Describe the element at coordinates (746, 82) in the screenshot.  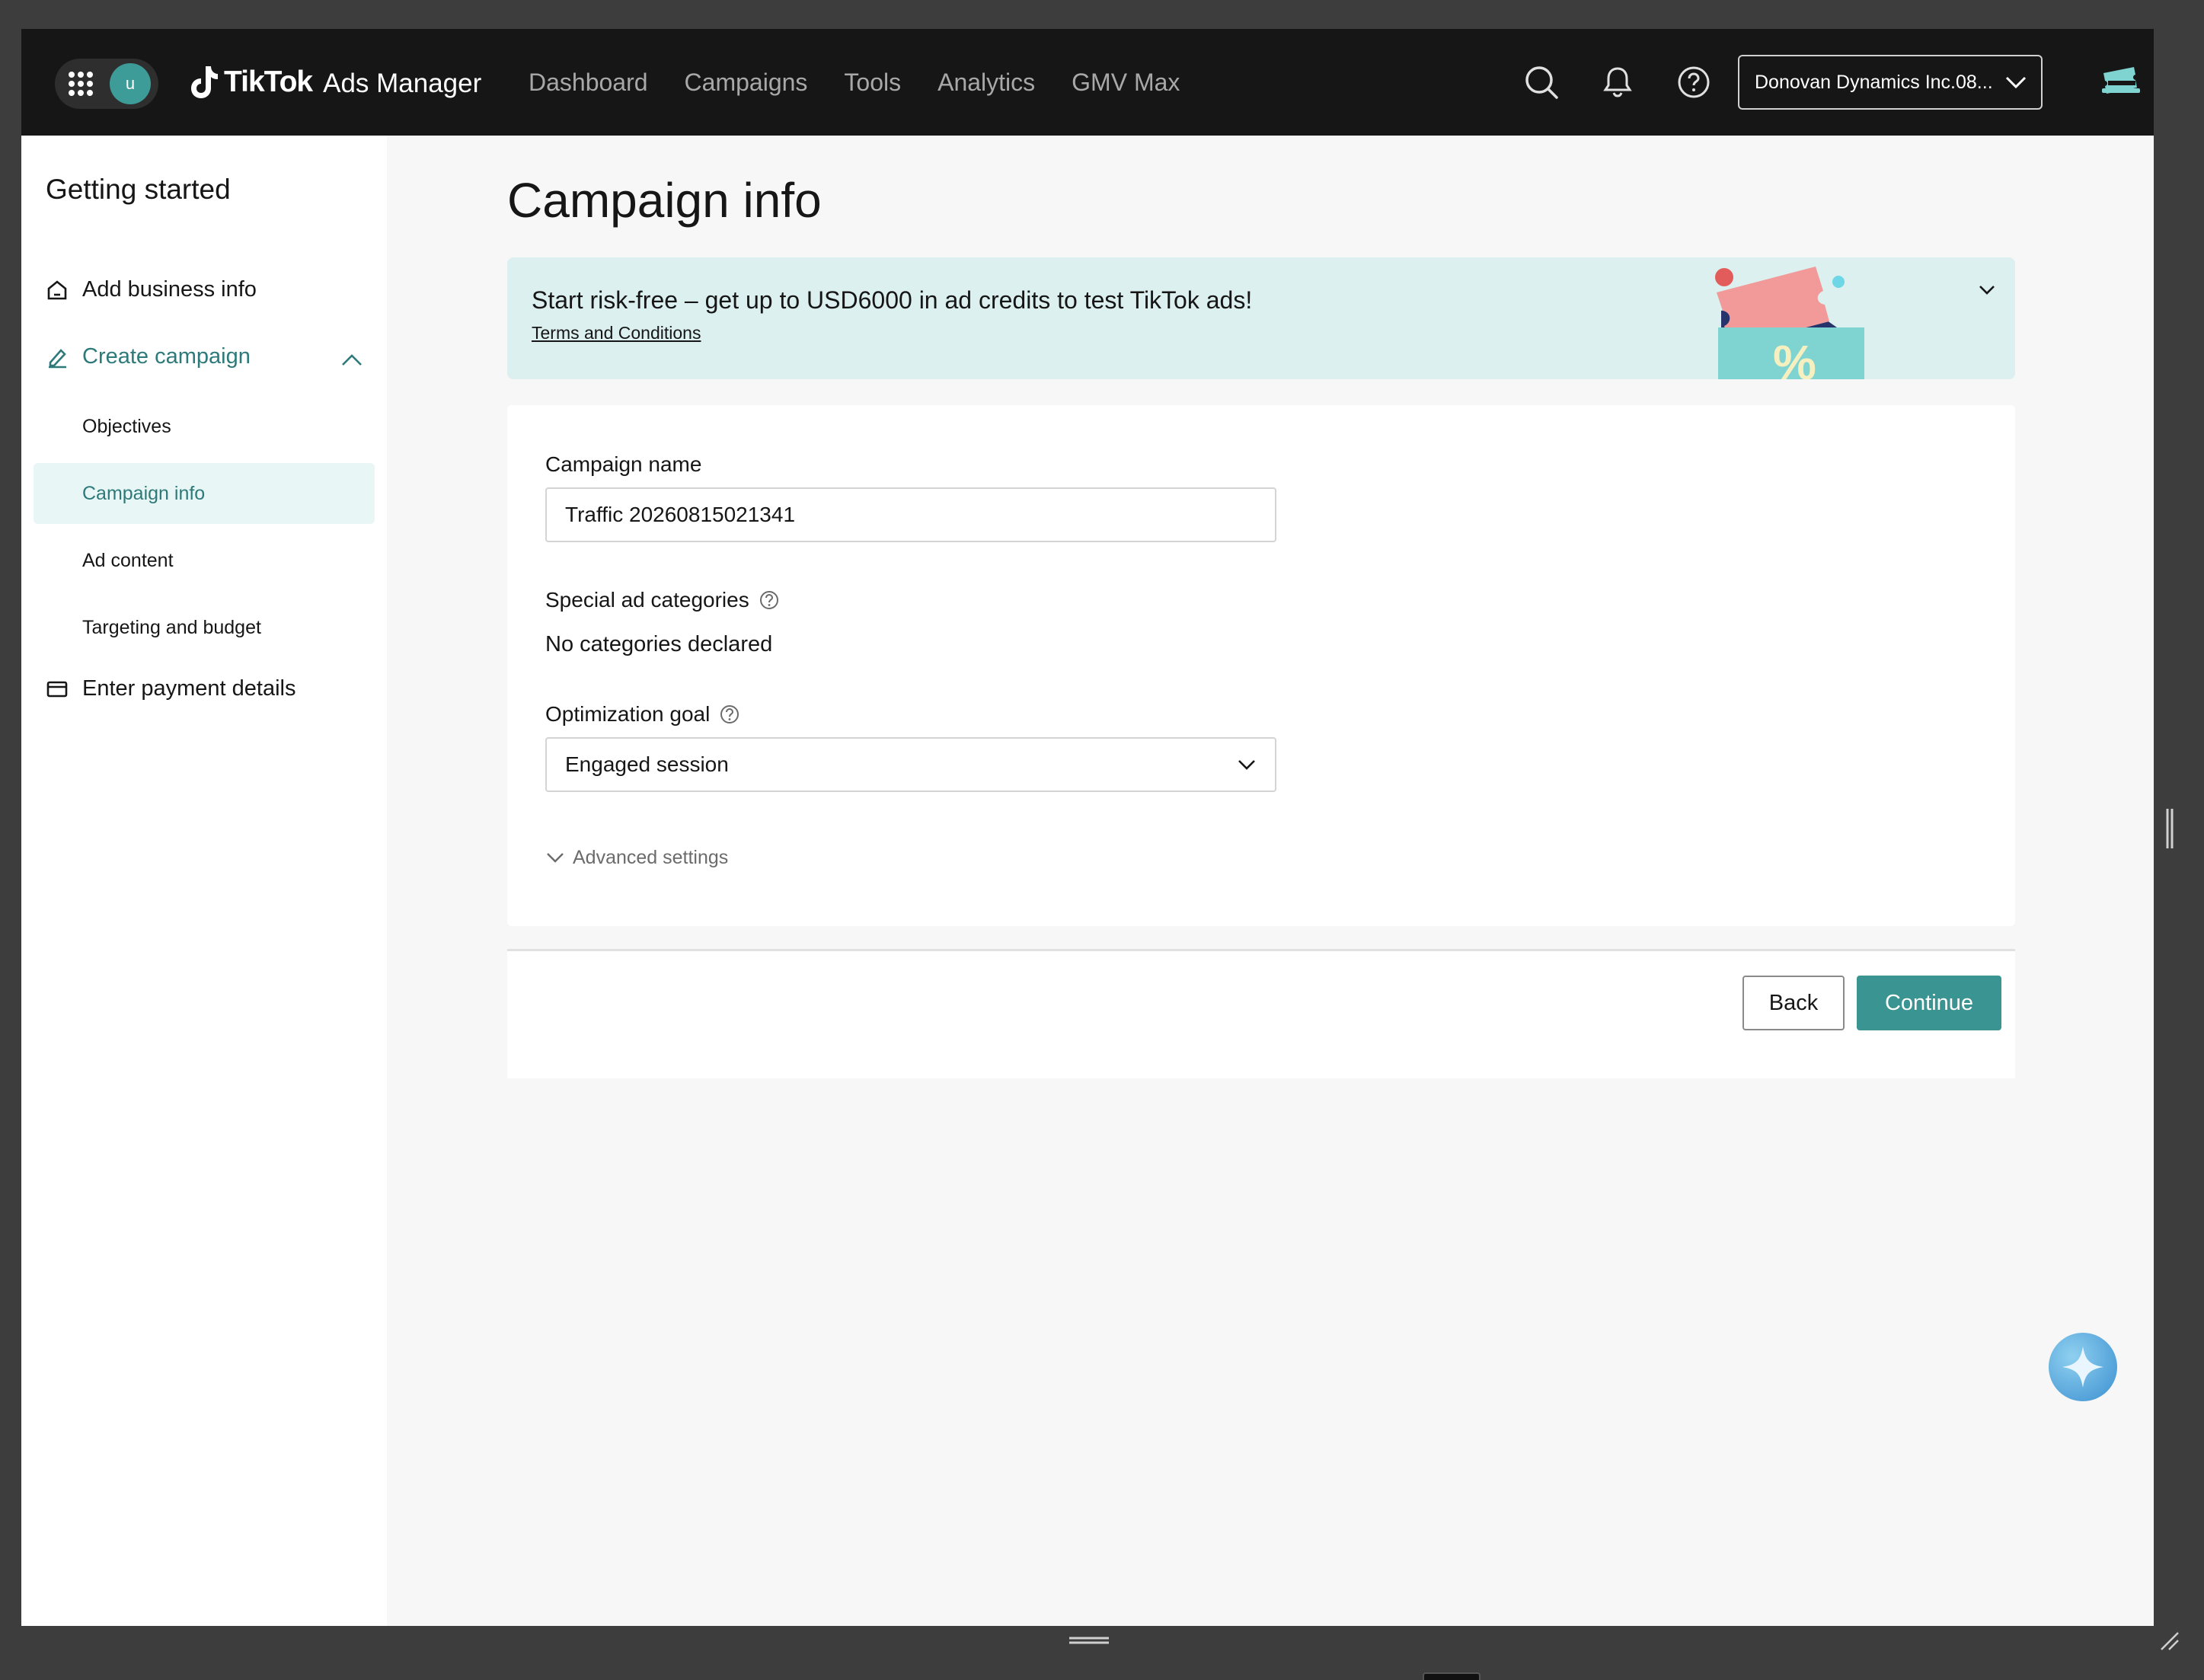
I see `nav-campaigns: Campaigns` at that location.